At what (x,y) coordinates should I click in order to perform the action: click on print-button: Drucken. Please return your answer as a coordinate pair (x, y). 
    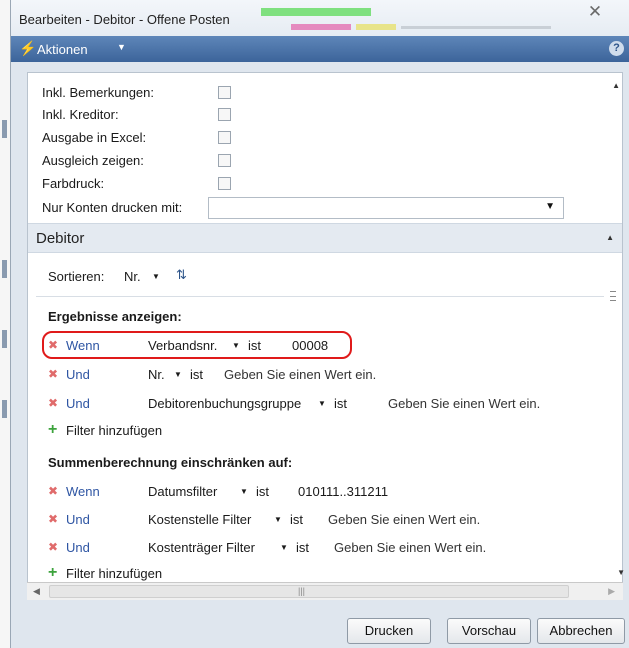
    Looking at the image, I should click on (389, 631).